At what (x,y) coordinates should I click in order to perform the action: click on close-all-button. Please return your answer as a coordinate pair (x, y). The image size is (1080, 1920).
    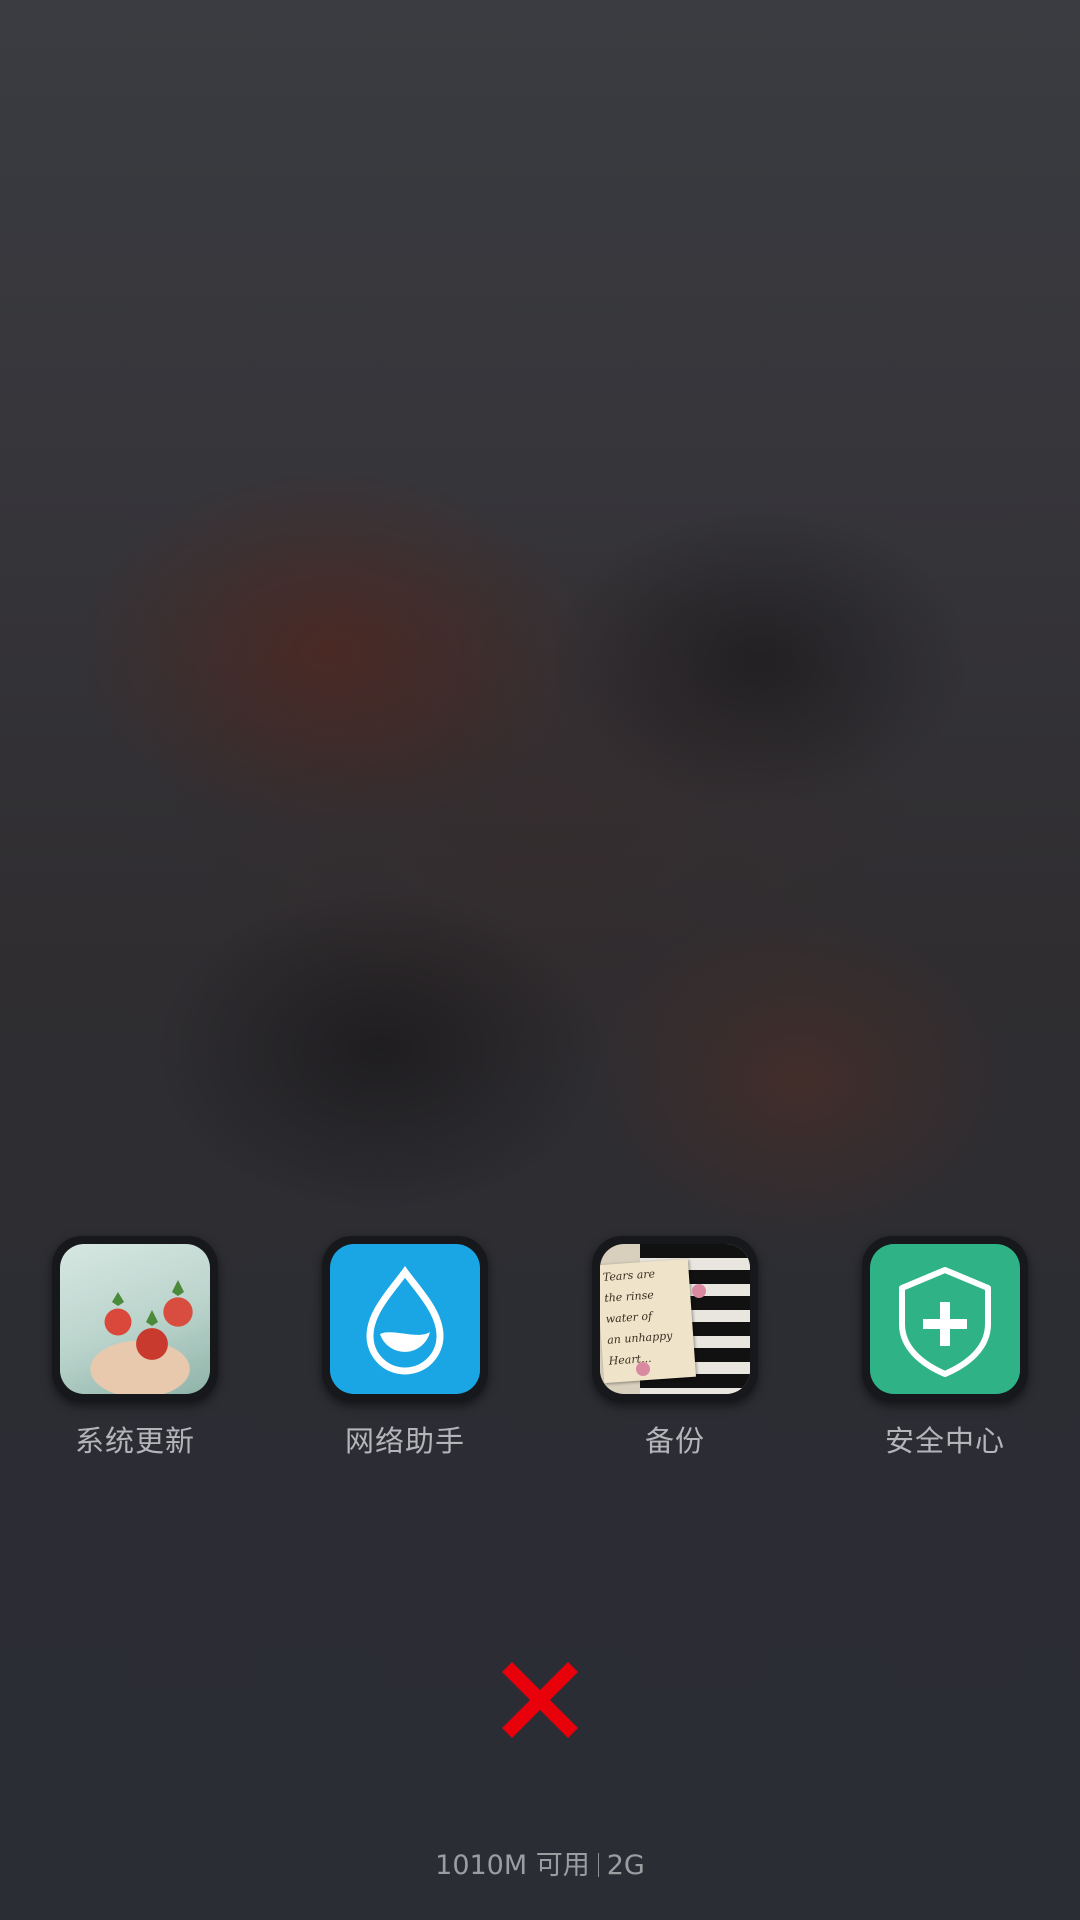
    Looking at the image, I should click on (540, 1700).